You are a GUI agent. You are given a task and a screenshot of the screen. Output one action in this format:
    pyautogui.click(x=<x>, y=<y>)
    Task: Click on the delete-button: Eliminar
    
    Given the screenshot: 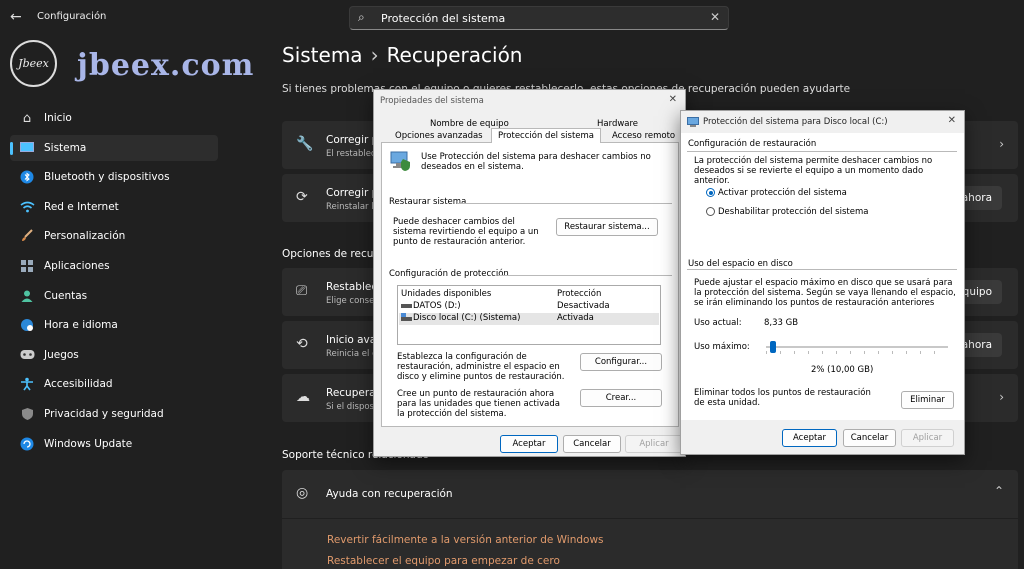 What is the action you would take?
    pyautogui.click(x=927, y=400)
    